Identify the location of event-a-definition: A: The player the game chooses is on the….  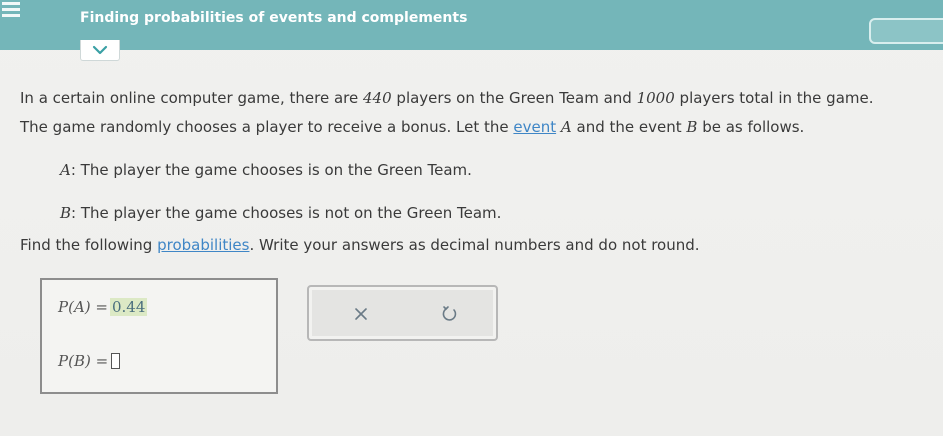
(266, 170).